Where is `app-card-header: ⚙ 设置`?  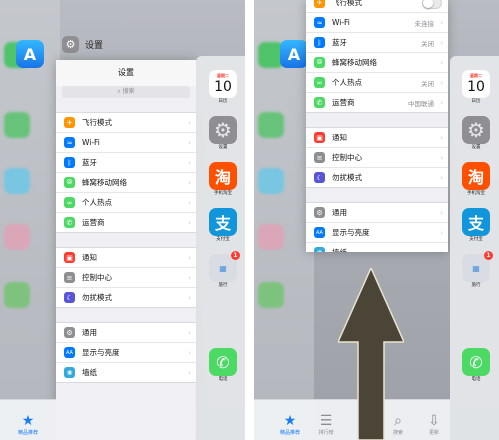
app-card-header: ⚙ 设置 is located at coordinates (82, 44).